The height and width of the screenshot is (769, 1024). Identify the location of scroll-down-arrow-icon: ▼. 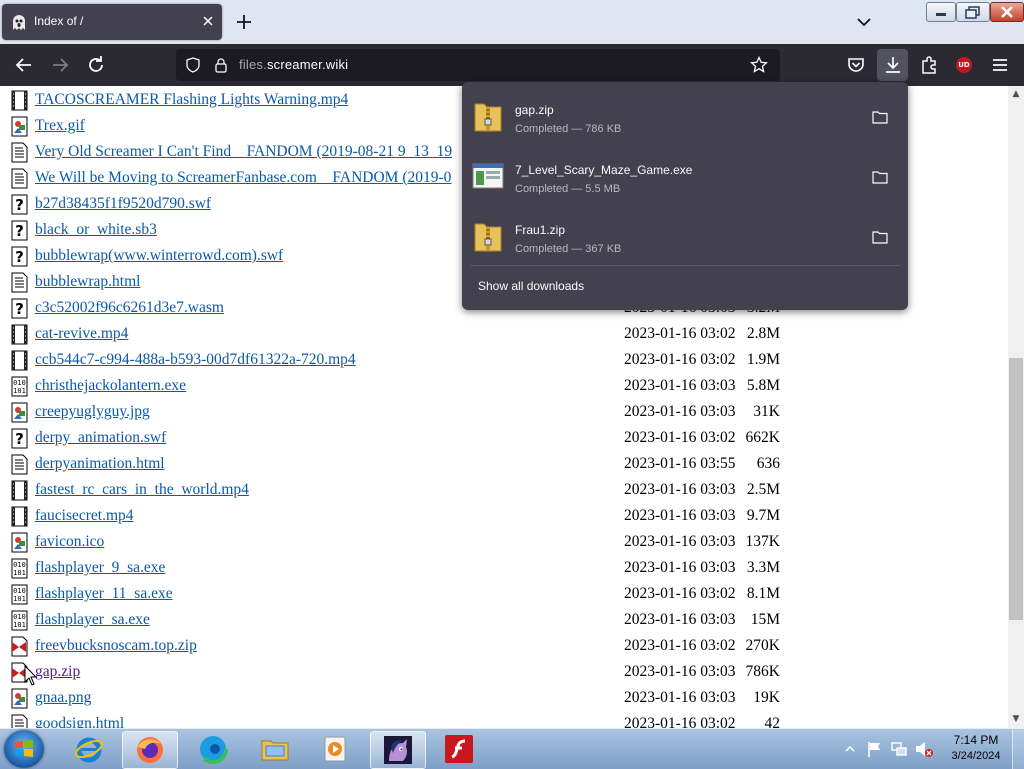
(1016, 719).